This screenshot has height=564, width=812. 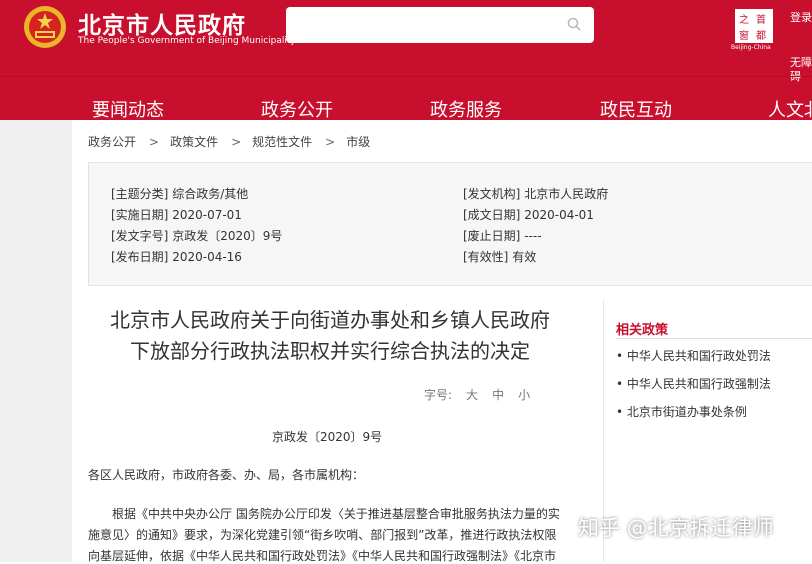 I want to click on search-icon, so click(x=574, y=24).